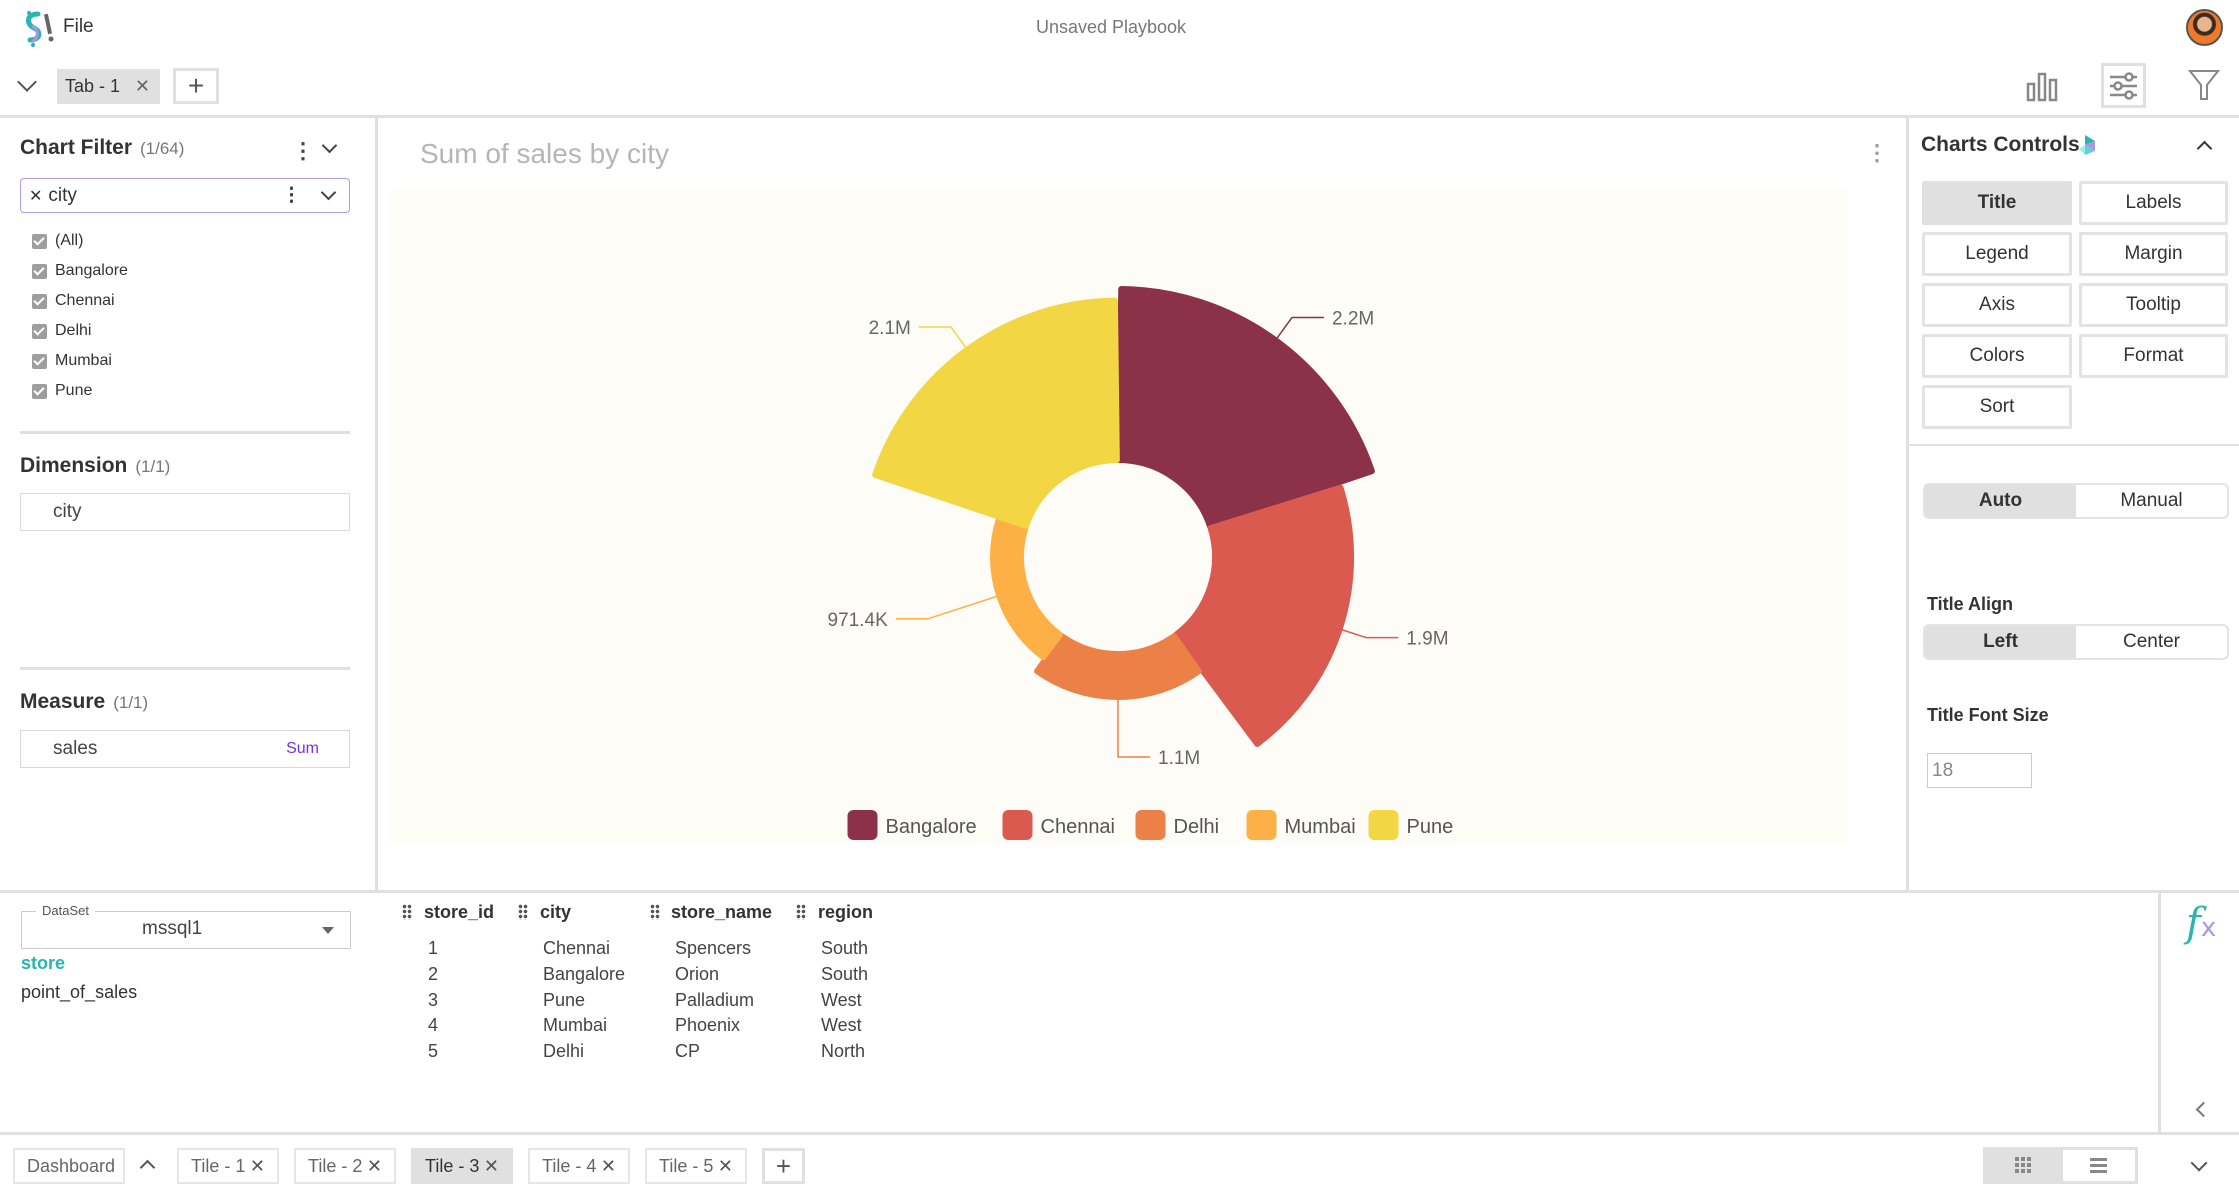 Image resolution: width=2239 pixels, height=1193 pixels. Describe the element at coordinates (72, 361) in the screenshot. I see `filter-option-mumbai: Mumbai` at that location.